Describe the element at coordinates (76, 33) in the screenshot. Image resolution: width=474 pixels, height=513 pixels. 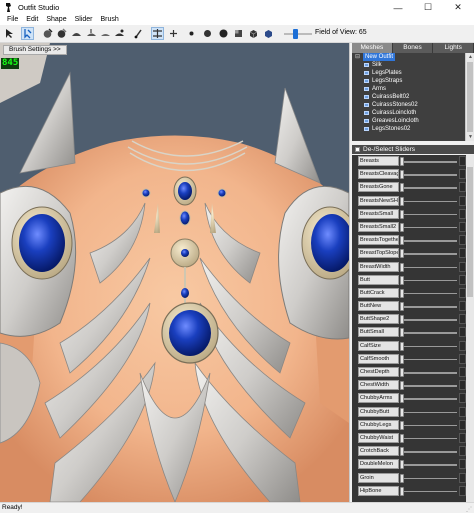
I see `deflate-brush-icon` at that location.